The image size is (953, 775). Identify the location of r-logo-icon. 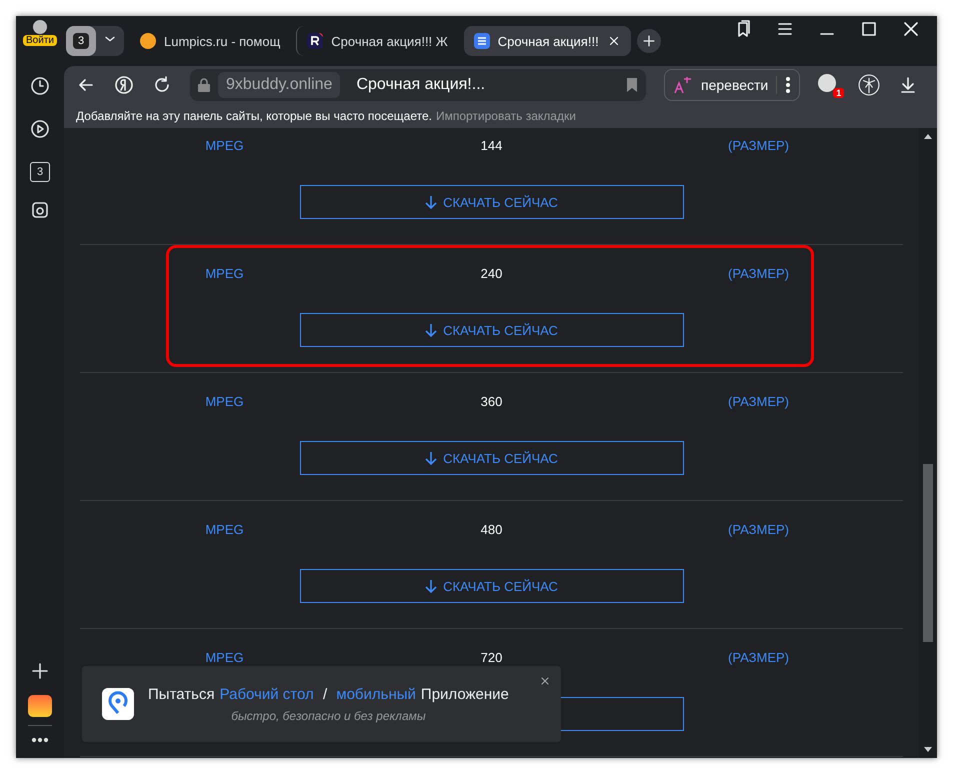
(315, 41).